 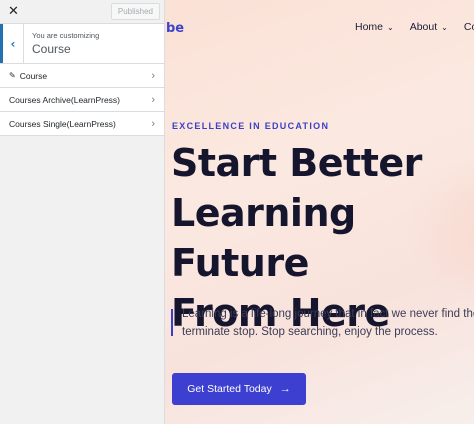 I want to click on menu-item-left: ✎ Course, so click(x=28, y=76).